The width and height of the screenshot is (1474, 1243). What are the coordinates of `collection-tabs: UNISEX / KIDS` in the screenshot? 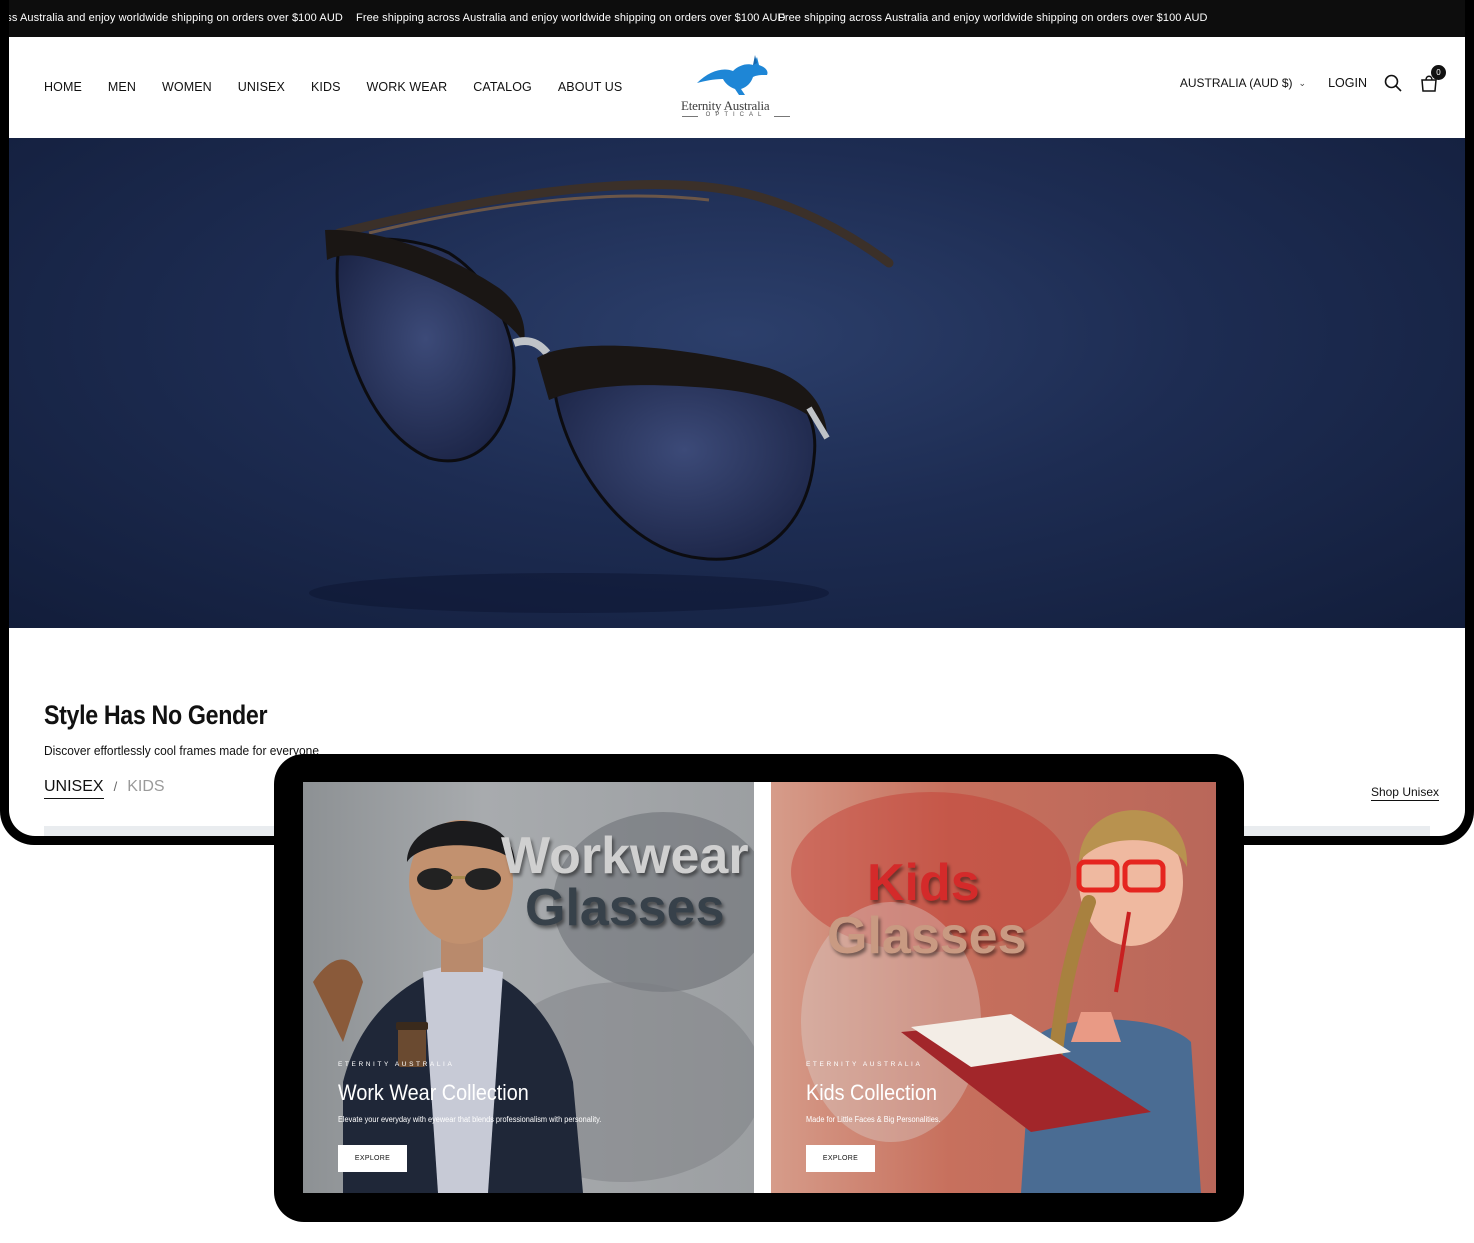 It's located at (104, 788).